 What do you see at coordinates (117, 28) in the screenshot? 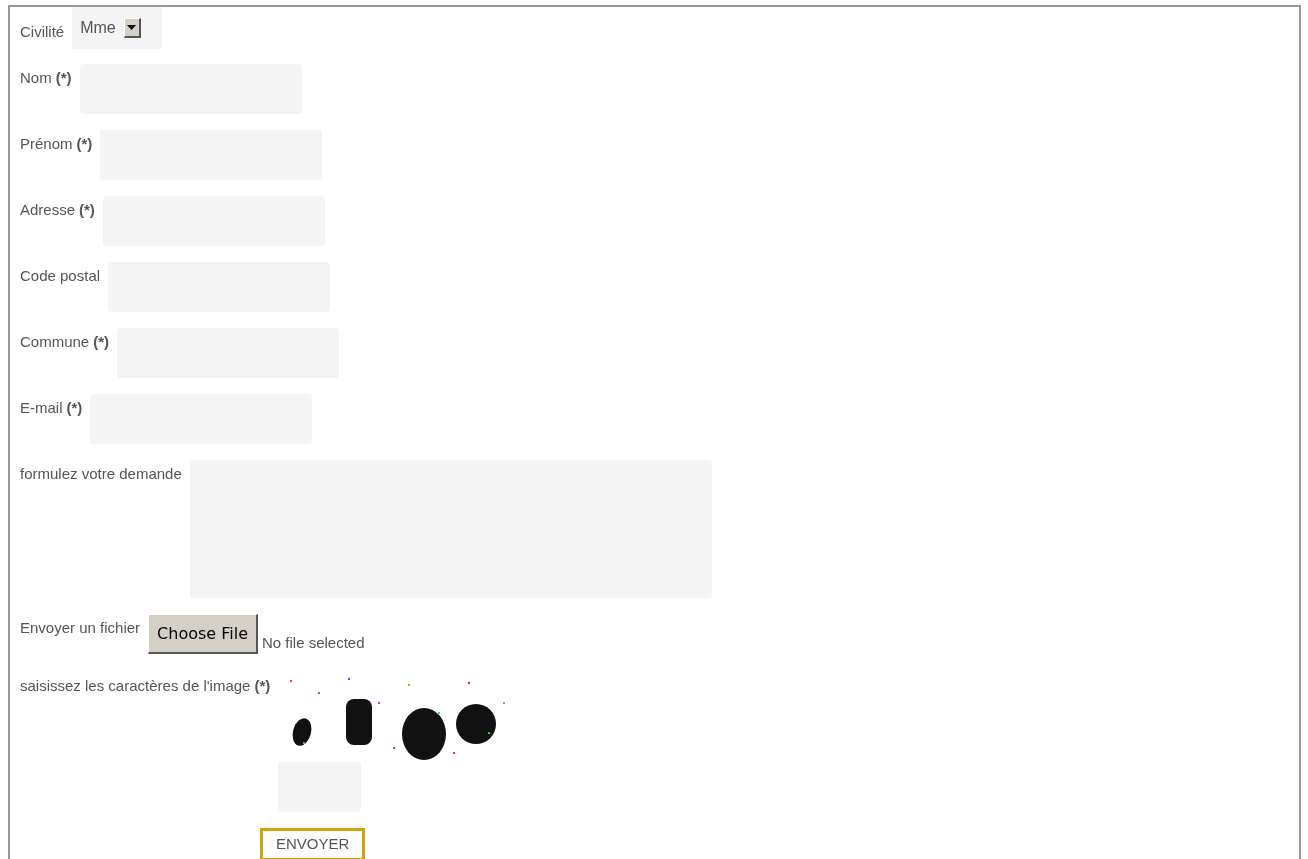
I see `select-field: Mme` at bounding box center [117, 28].